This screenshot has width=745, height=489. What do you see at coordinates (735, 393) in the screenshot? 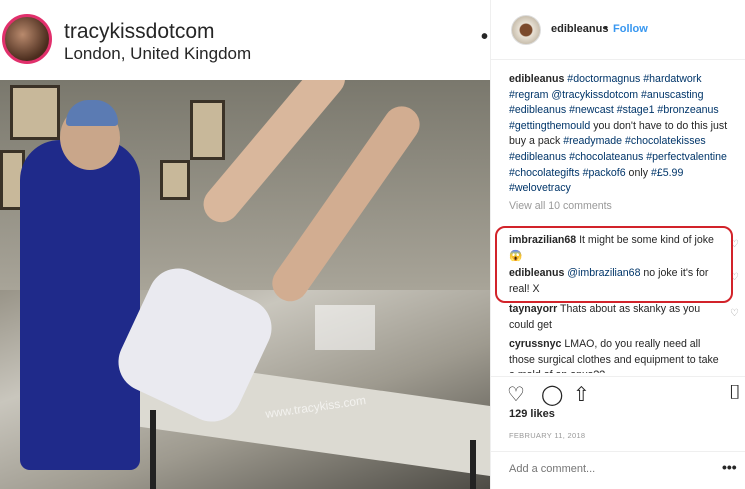
I see `bookmark-icon: ⌷` at bounding box center [735, 393].